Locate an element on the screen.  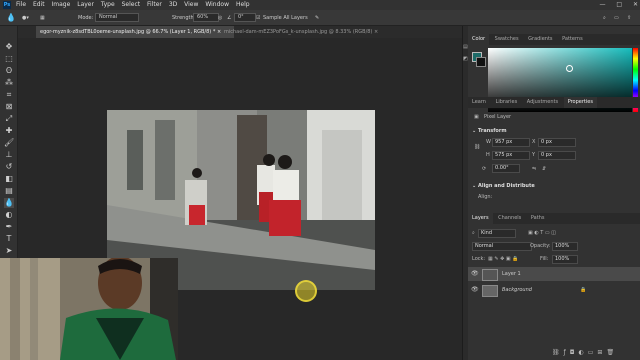
adjustment-icon: ◐ is located at coordinates (583, 352).